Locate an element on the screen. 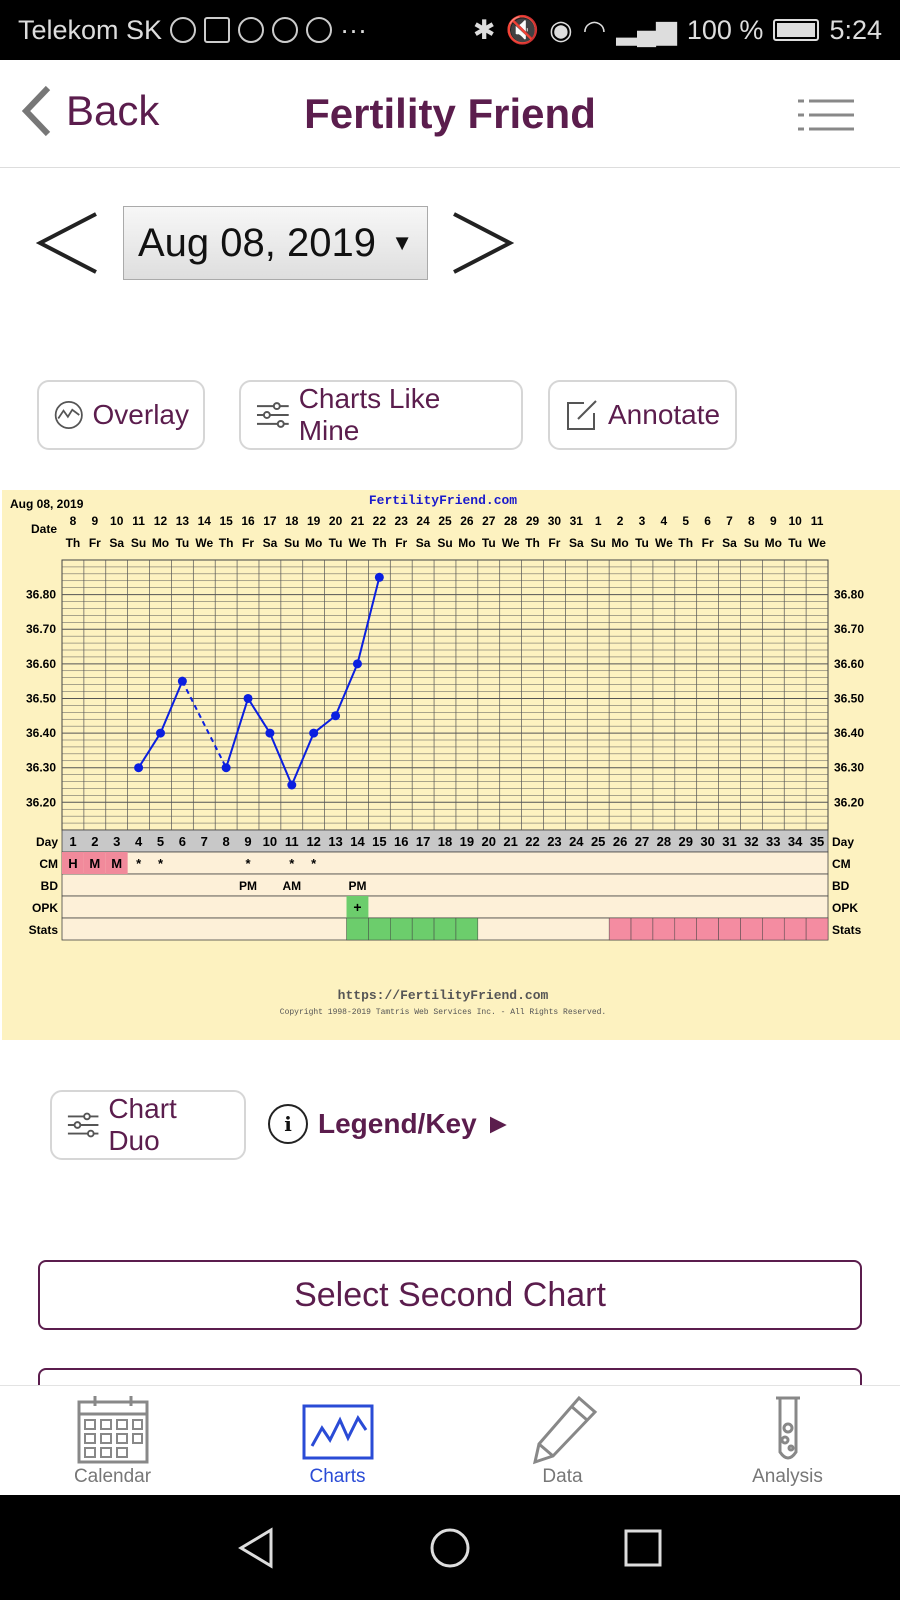 This screenshot has height=1600, width=900. next-date-arrow-icon is located at coordinates (482, 243).